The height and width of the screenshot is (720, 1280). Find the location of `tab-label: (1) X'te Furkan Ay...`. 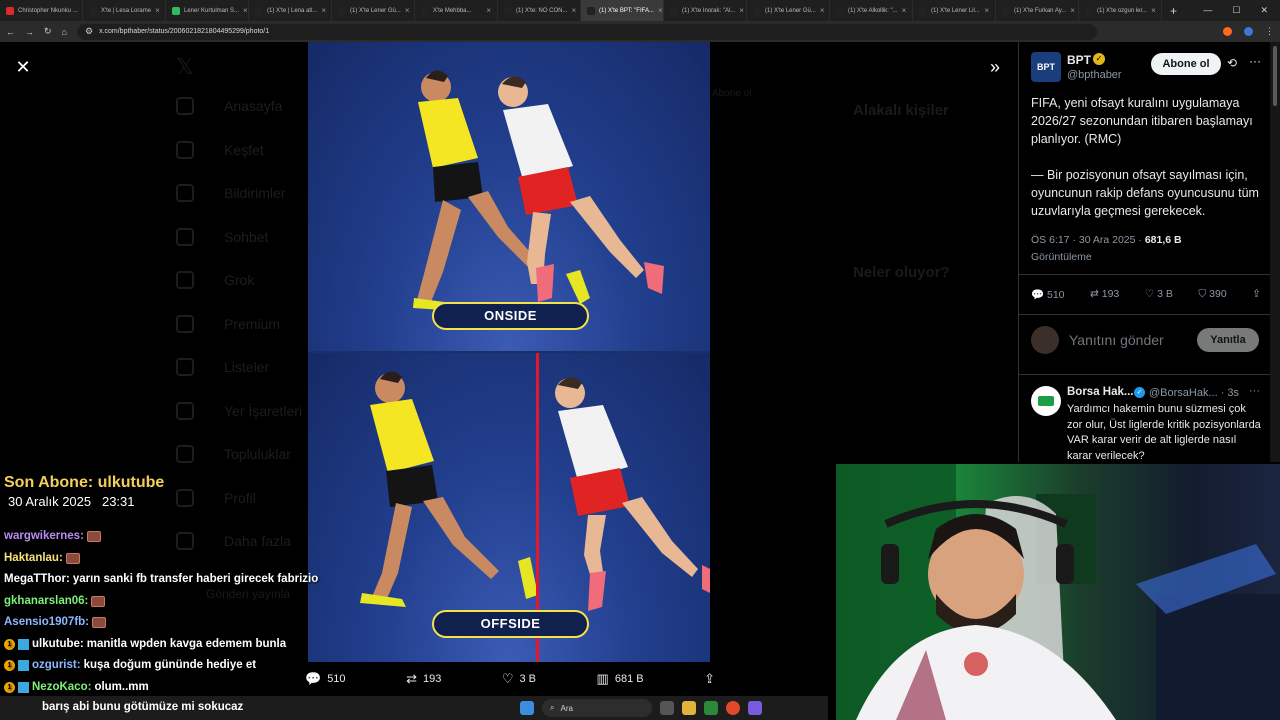

tab-label: (1) X'te Furkan Ay... is located at coordinates (1040, 10).